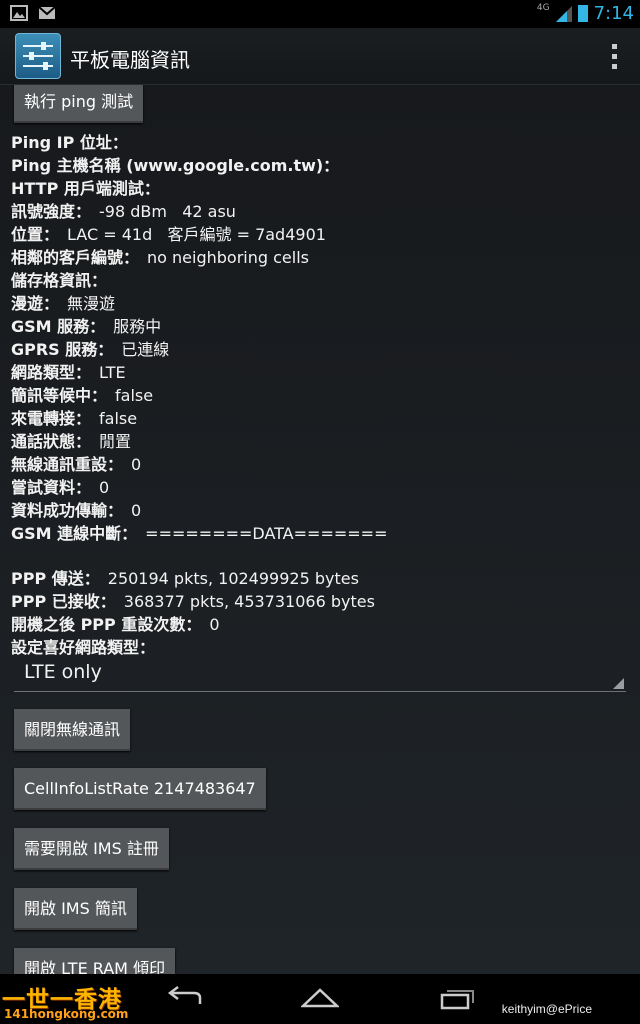  What do you see at coordinates (69, 142) in the screenshot?
I see `info-row: Ping IP 位址：` at bounding box center [69, 142].